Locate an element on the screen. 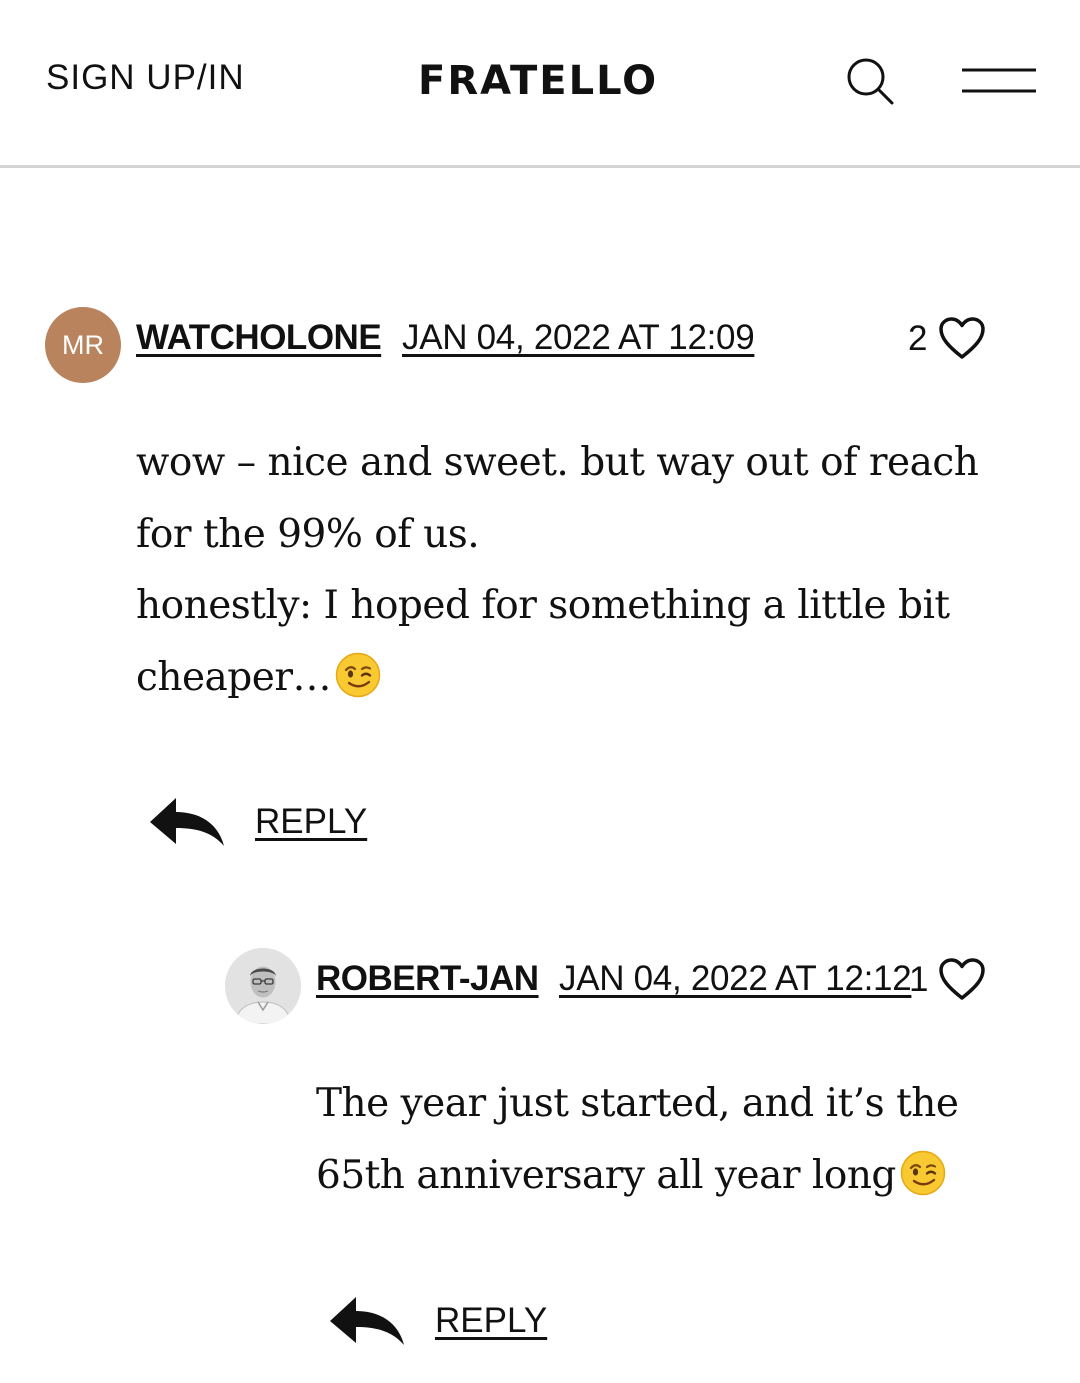  comment-date: JAN 04, 2022 AT 12:12 is located at coordinates (735, 979).